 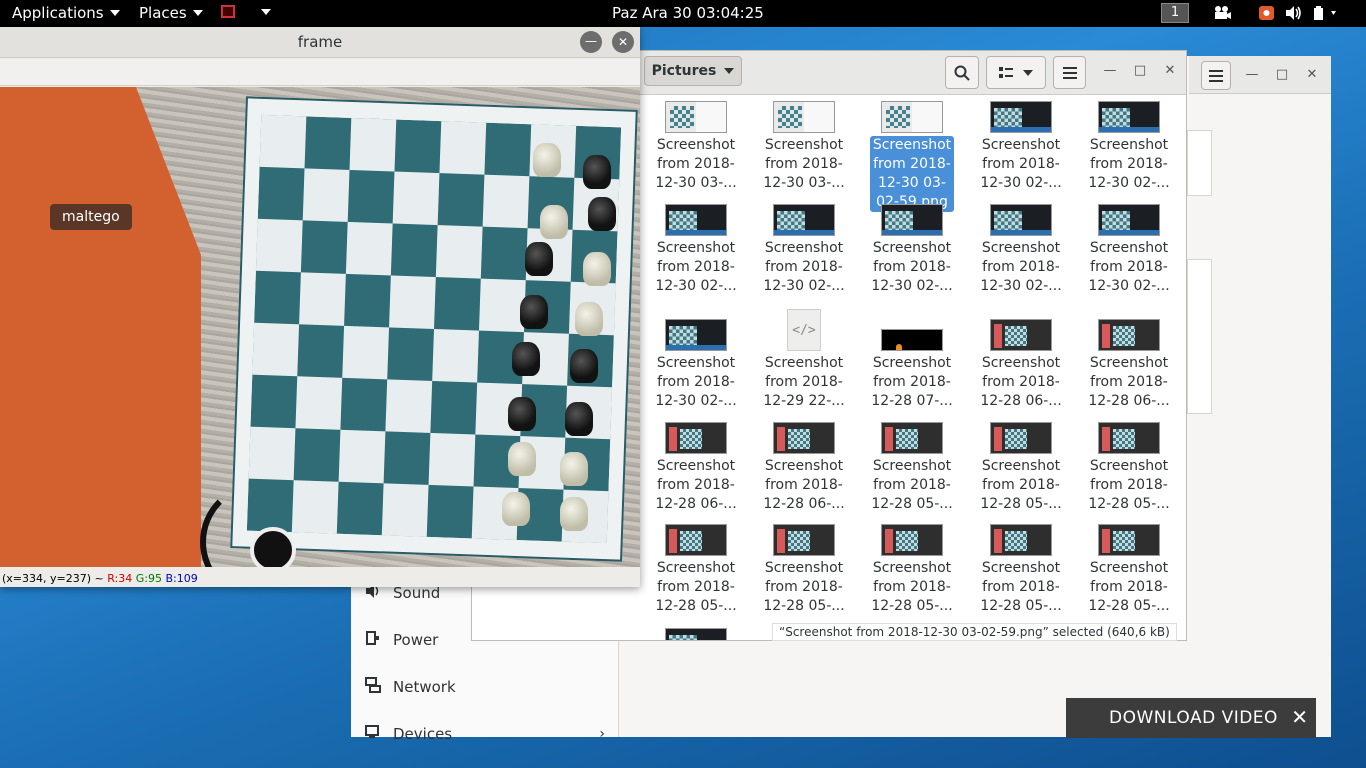 I want to click on black-knob, so click(x=273, y=547).